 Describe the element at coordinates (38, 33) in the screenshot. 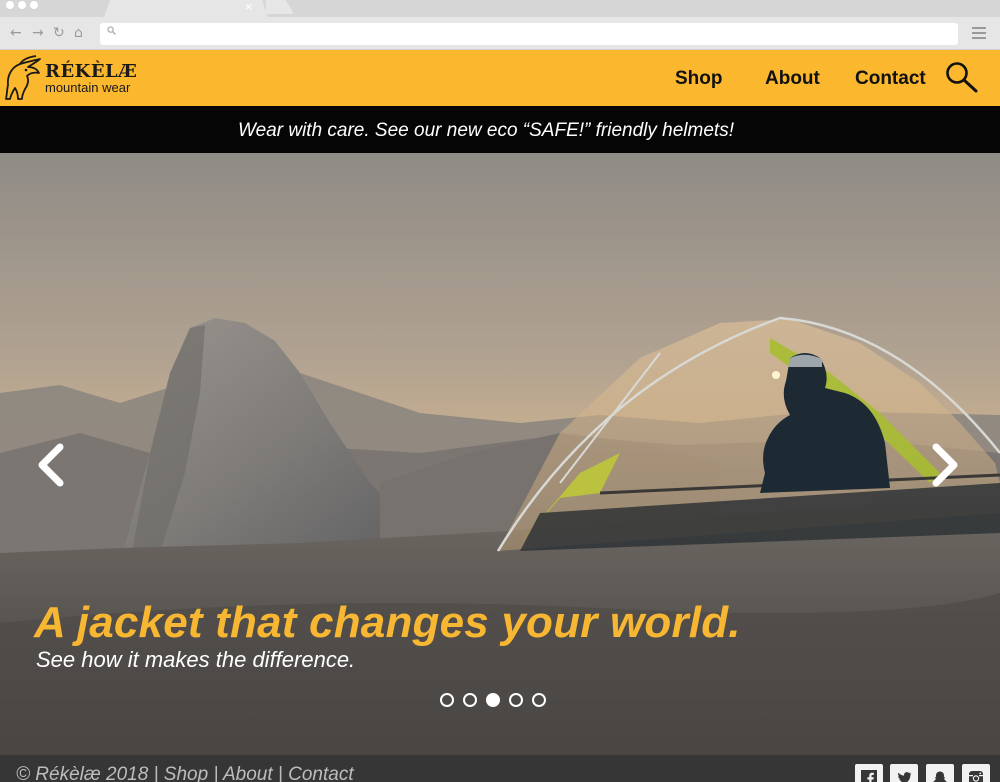

I see `forward-arrow-icon: →` at that location.